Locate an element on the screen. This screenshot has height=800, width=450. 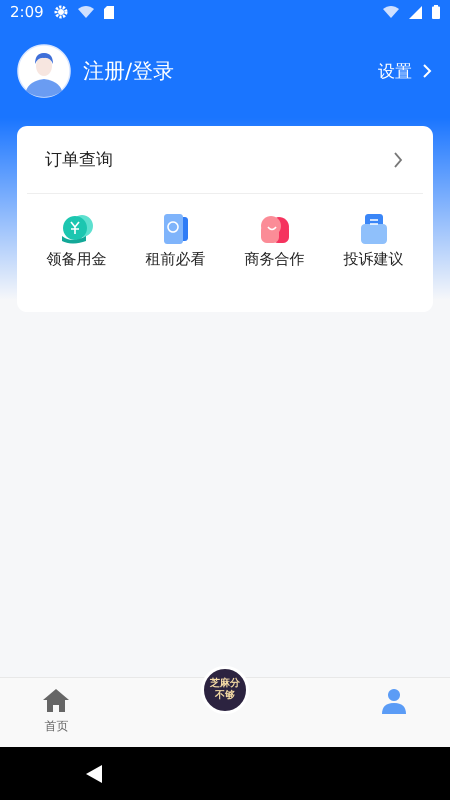
gear-icon is located at coordinates (61, 12).